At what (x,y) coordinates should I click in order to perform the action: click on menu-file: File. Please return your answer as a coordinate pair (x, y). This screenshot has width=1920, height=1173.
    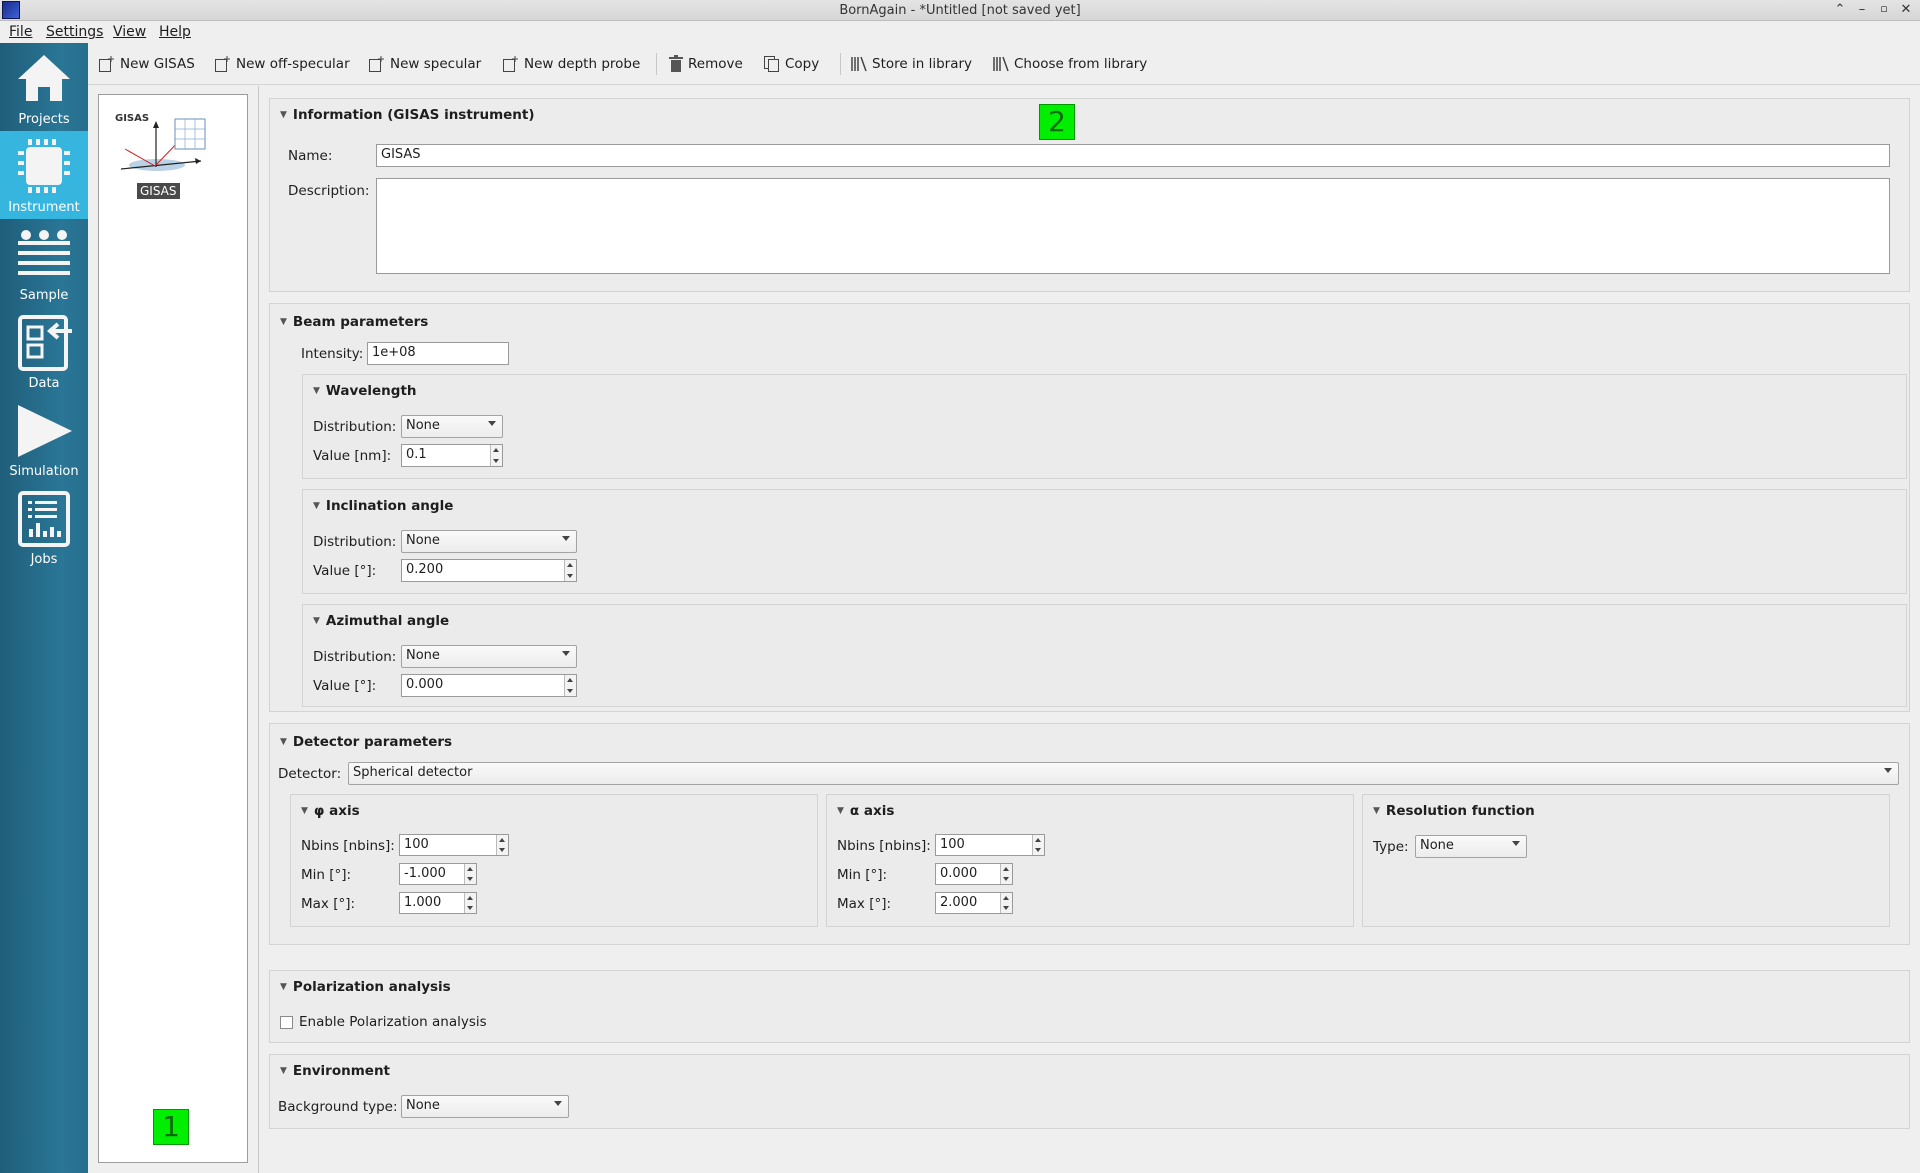
    Looking at the image, I should click on (20, 32).